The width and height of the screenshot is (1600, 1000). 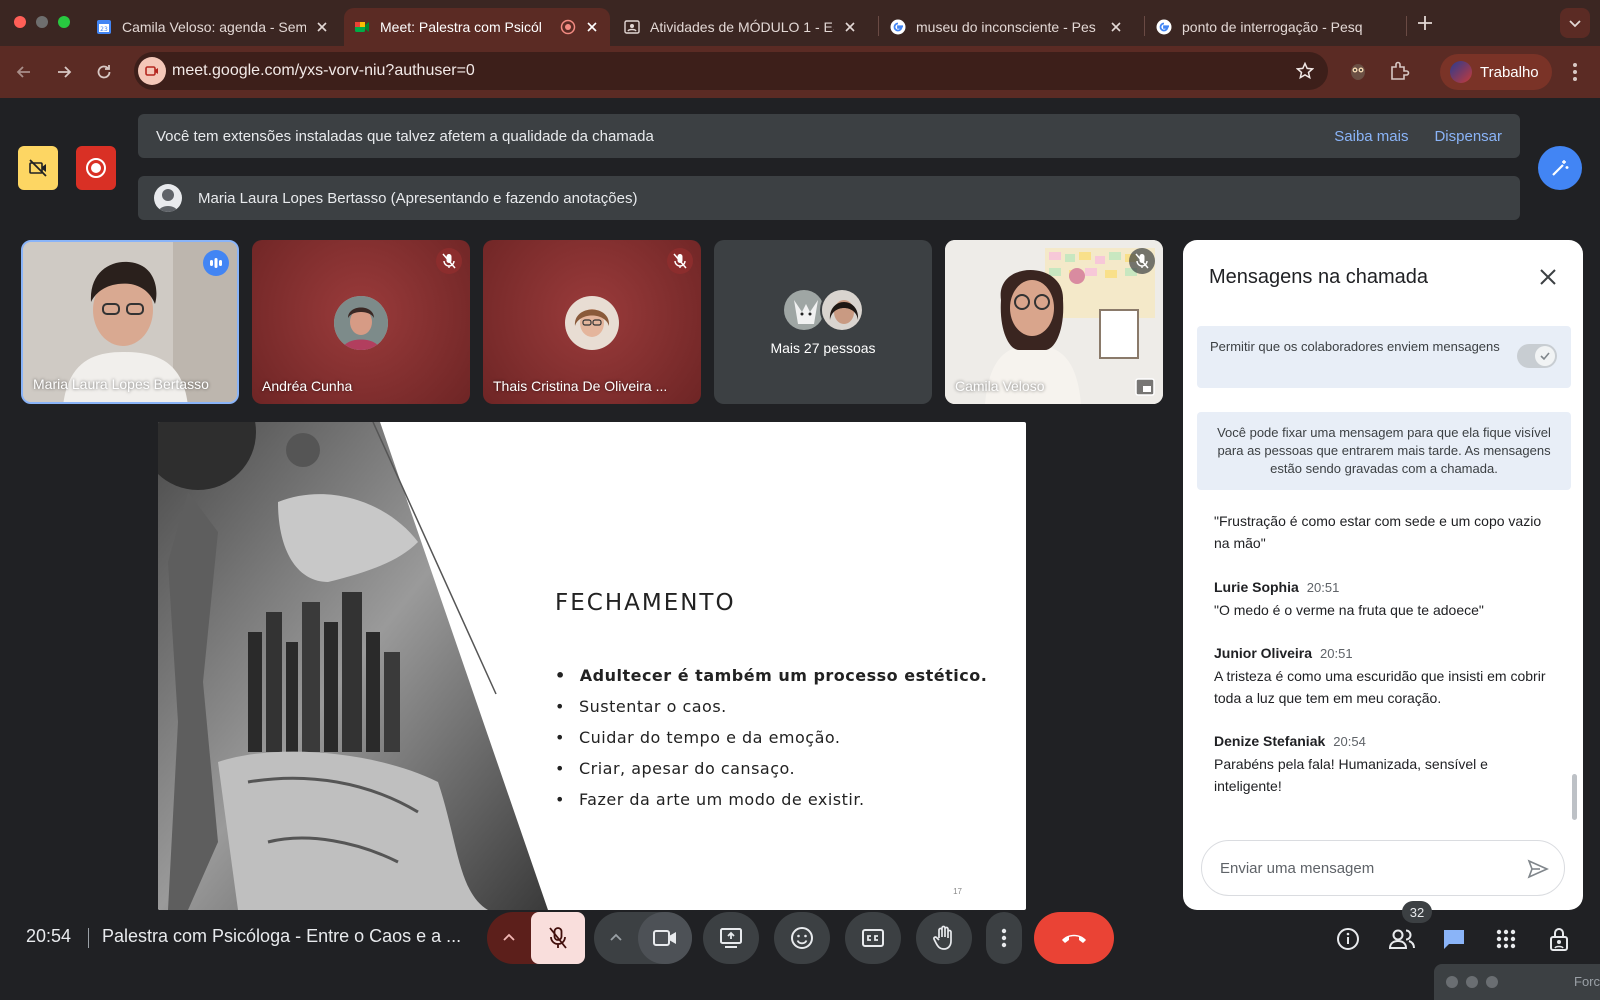 I want to click on video-options-button, so click(x=616, y=938).